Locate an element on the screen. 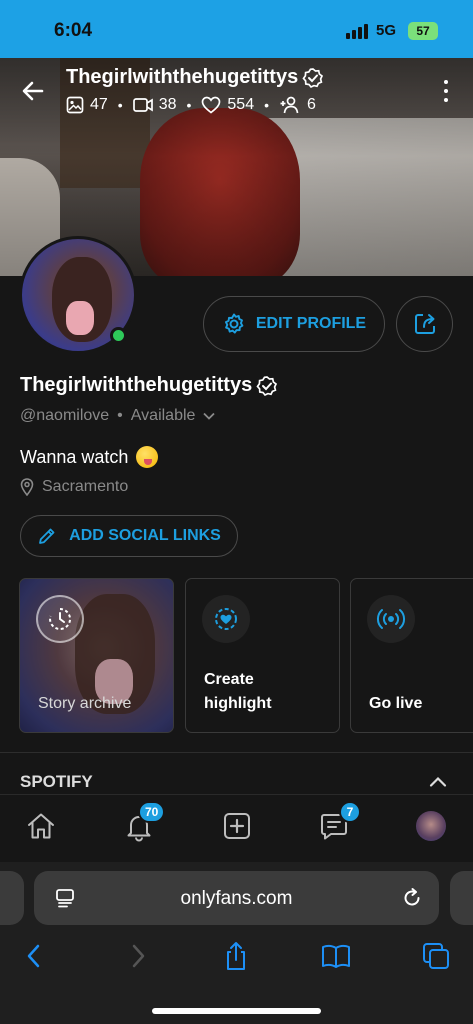 The image size is (473, 1024). video-icon is located at coordinates (142, 105).